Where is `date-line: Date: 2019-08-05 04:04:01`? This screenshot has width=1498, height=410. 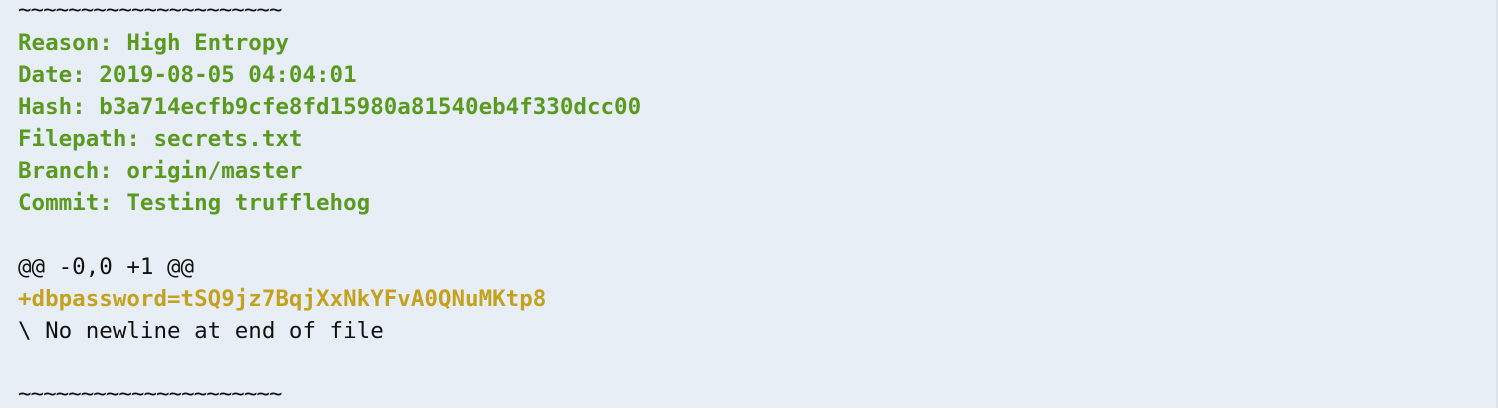
date-line: Date: 2019-08-05 04:04:01 is located at coordinates (187, 75).